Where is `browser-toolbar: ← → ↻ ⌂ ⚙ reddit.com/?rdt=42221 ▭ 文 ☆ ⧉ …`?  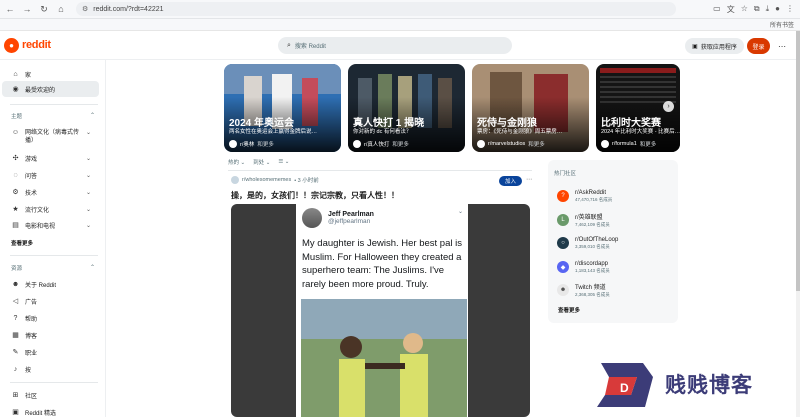 browser-toolbar: ← → ↻ ⌂ ⚙ reddit.com/?rdt=42221 ▭ 文 ☆ ⧉ … is located at coordinates (400, 9).